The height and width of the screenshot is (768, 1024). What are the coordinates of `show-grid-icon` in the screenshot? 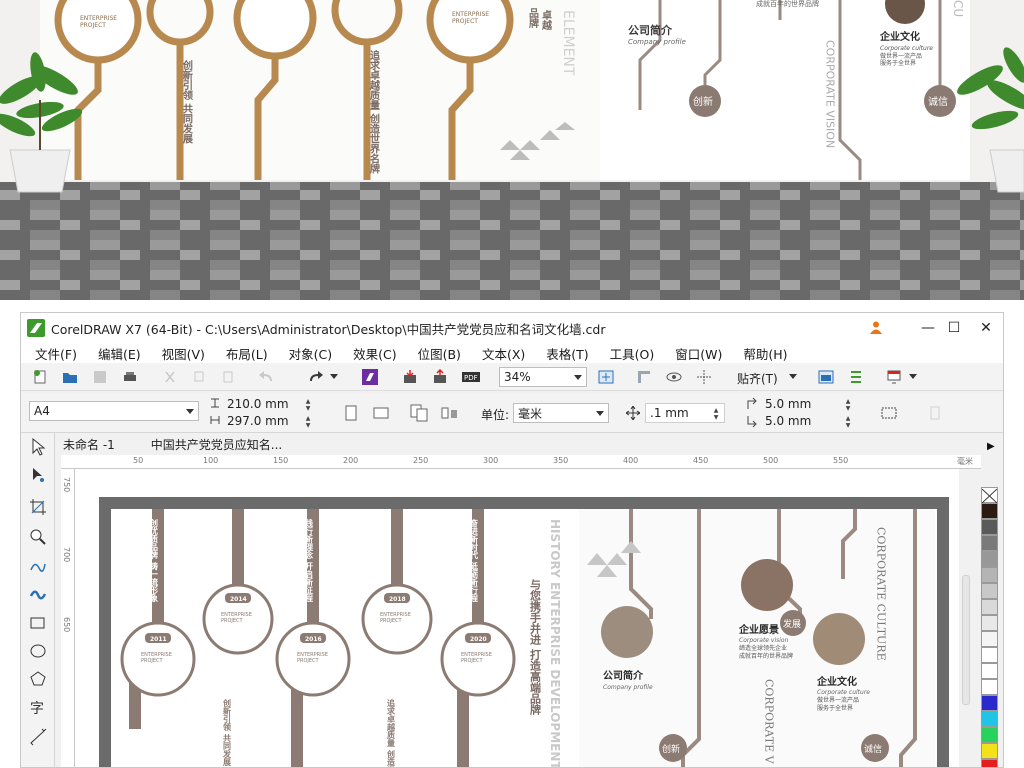 It's located at (674, 377).